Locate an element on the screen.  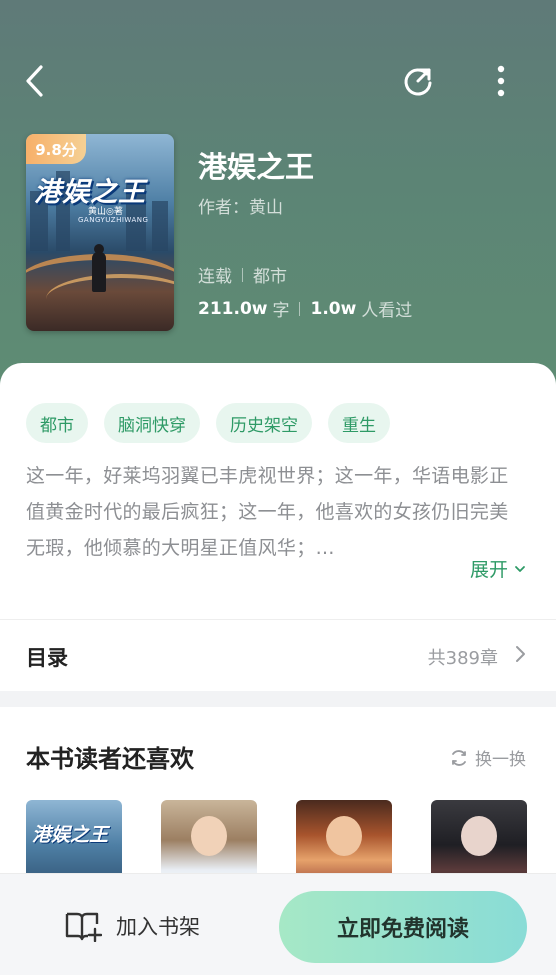
recommendation-title: 本书读者还喜欢 is located at coordinates (110, 759).